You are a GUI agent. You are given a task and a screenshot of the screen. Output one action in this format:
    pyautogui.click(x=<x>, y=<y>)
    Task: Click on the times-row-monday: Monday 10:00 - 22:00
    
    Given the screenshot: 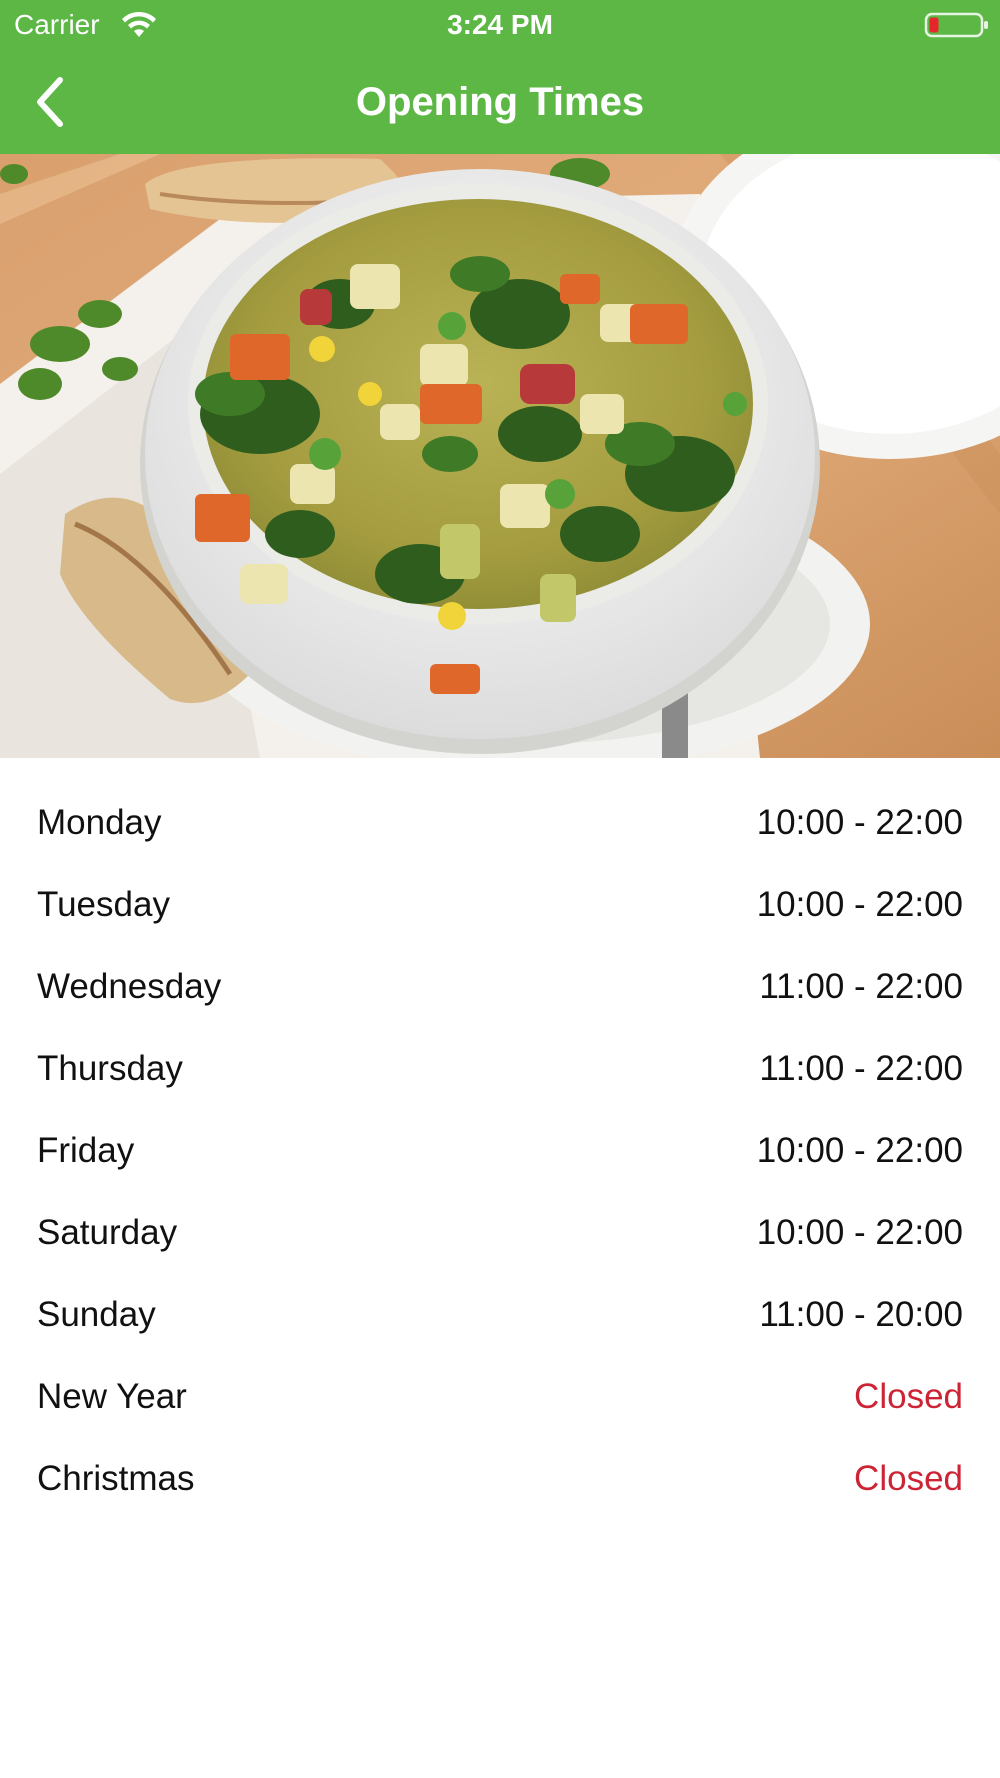 What is the action you would take?
    pyautogui.click(x=500, y=823)
    